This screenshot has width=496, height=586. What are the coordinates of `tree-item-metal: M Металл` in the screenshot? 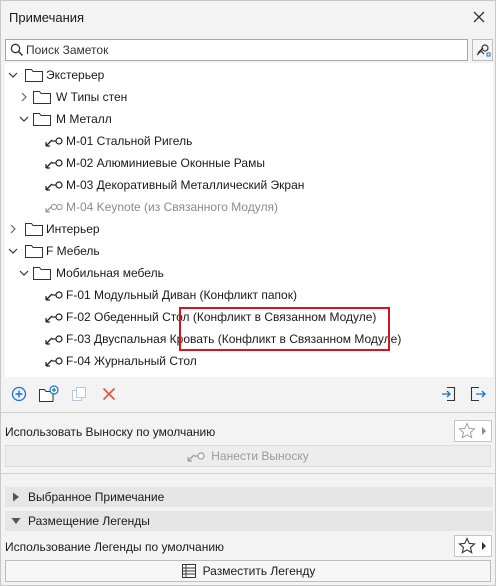 It's located at (249, 119).